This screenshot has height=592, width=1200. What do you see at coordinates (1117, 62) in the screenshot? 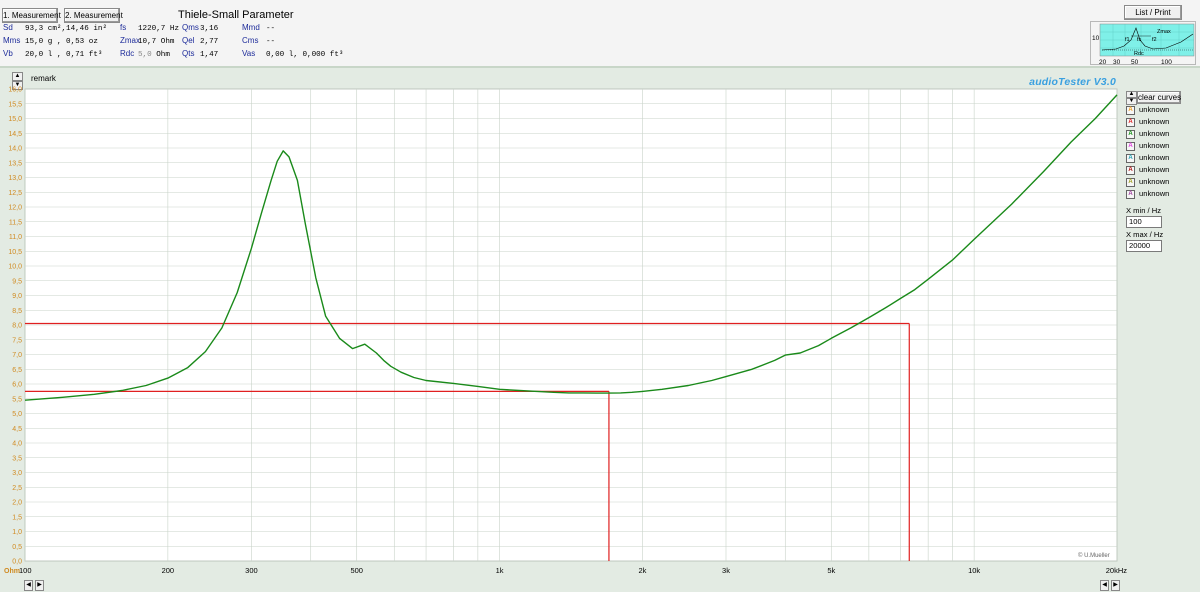
I see `mini-x-tick-30: 30` at bounding box center [1117, 62].